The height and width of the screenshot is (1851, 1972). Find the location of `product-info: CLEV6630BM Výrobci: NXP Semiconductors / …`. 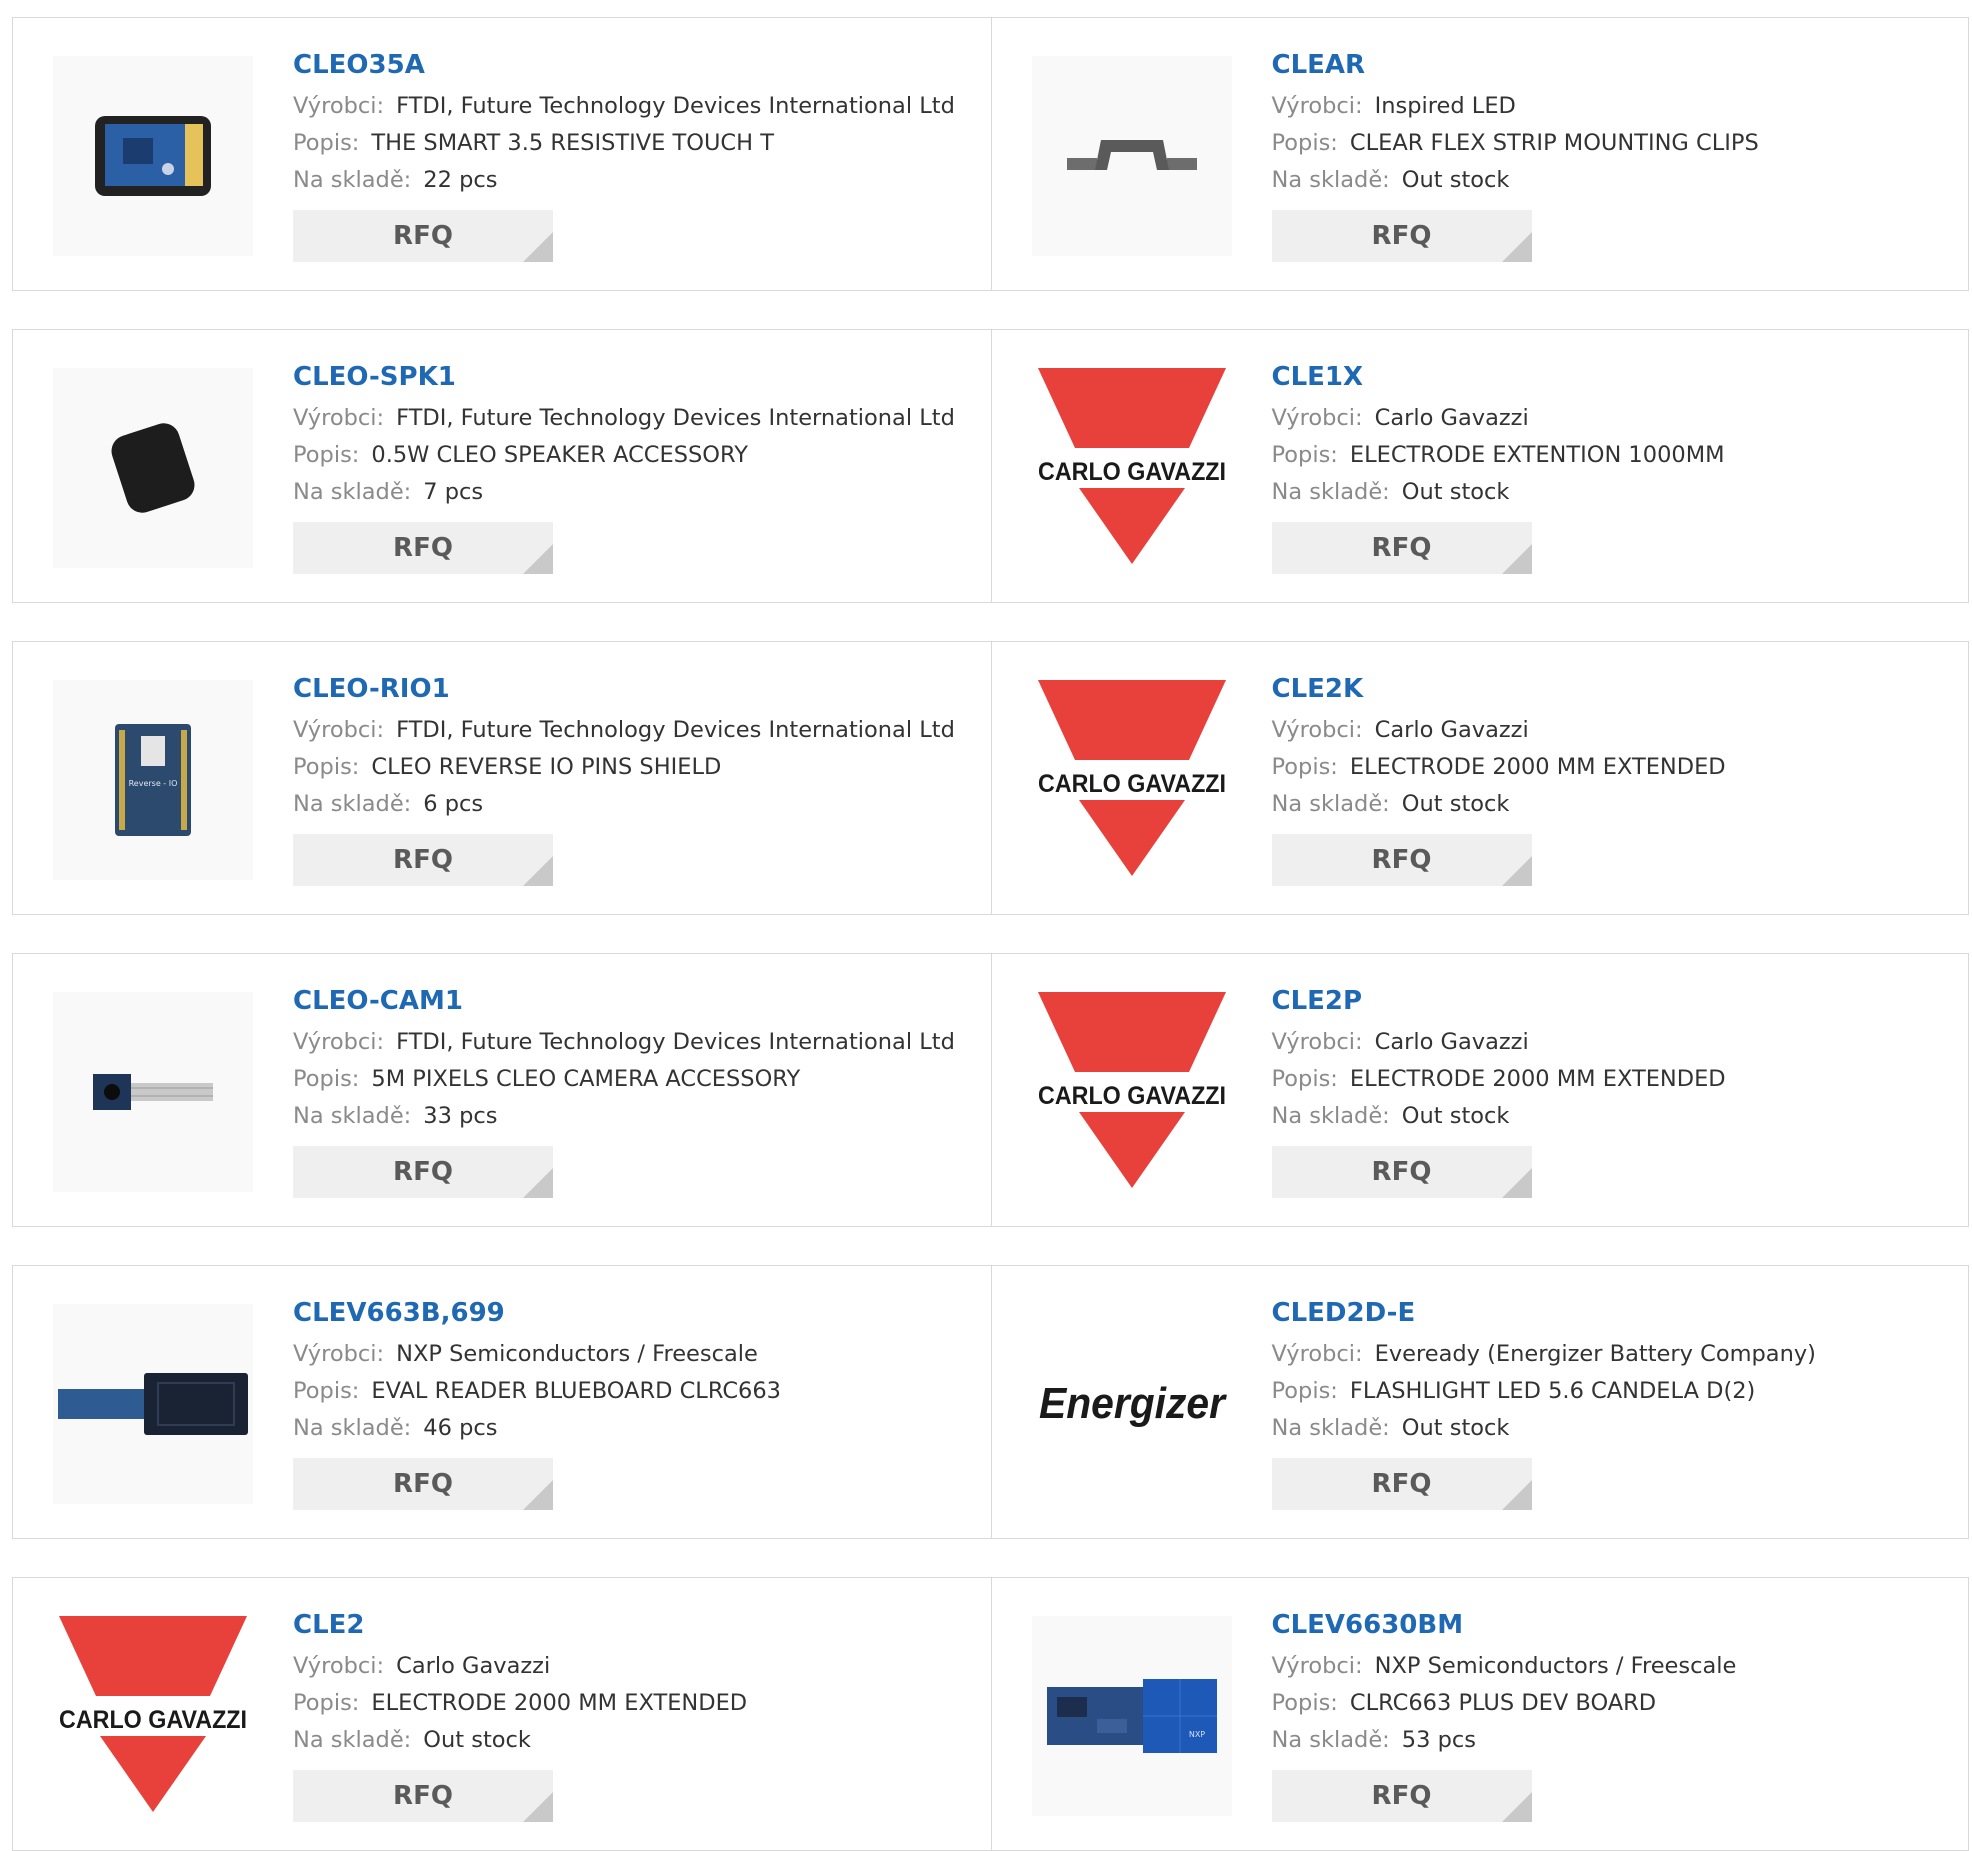

product-info: CLEV6630BM Výrobci: NXP Semiconductors / … is located at coordinates (1615, 1715).